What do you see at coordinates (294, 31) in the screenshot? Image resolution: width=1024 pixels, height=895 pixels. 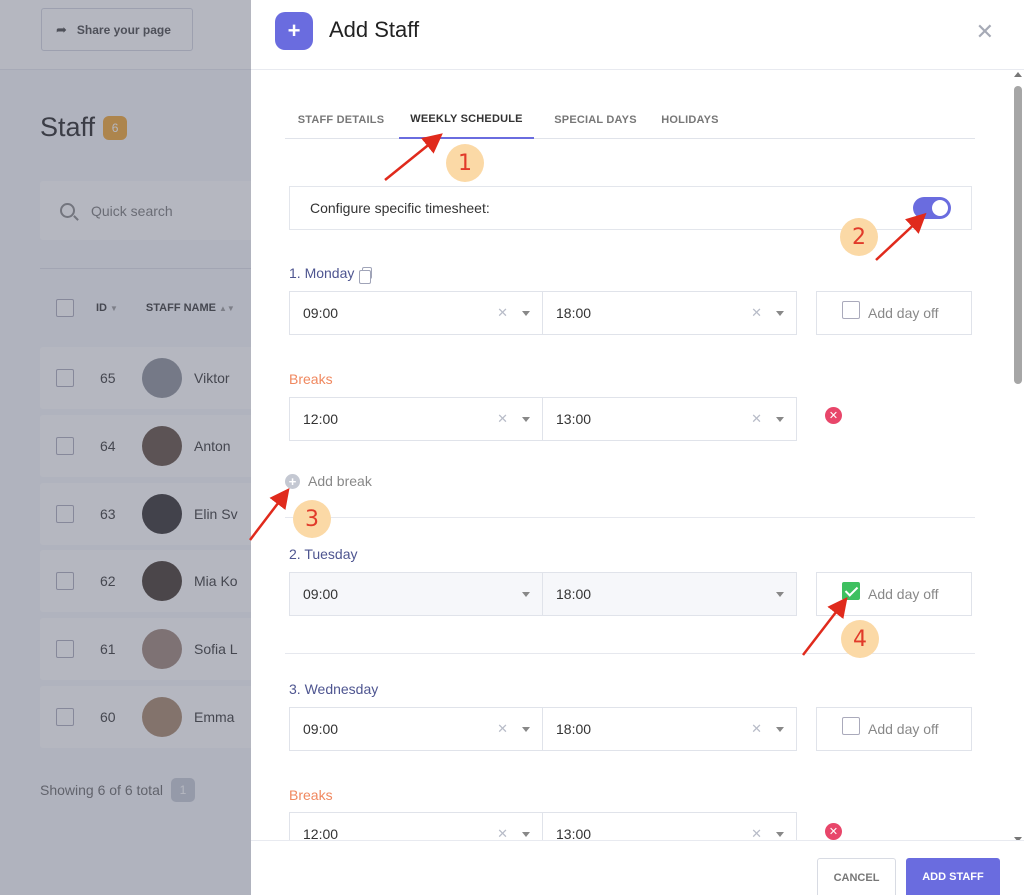 I see `plus-icon: +` at bounding box center [294, 31].